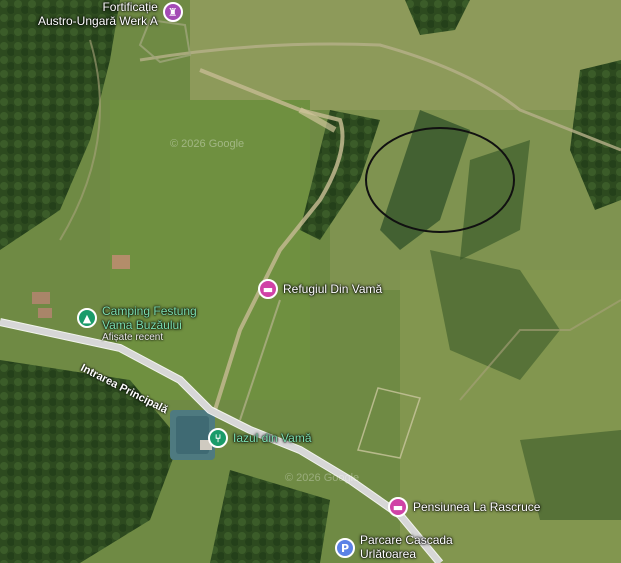 The height and width of the screenshot is (563, 621). Describe the element at coordinates (172, 12) in the screenshot. I see `castle-icon: ♜` at that location.